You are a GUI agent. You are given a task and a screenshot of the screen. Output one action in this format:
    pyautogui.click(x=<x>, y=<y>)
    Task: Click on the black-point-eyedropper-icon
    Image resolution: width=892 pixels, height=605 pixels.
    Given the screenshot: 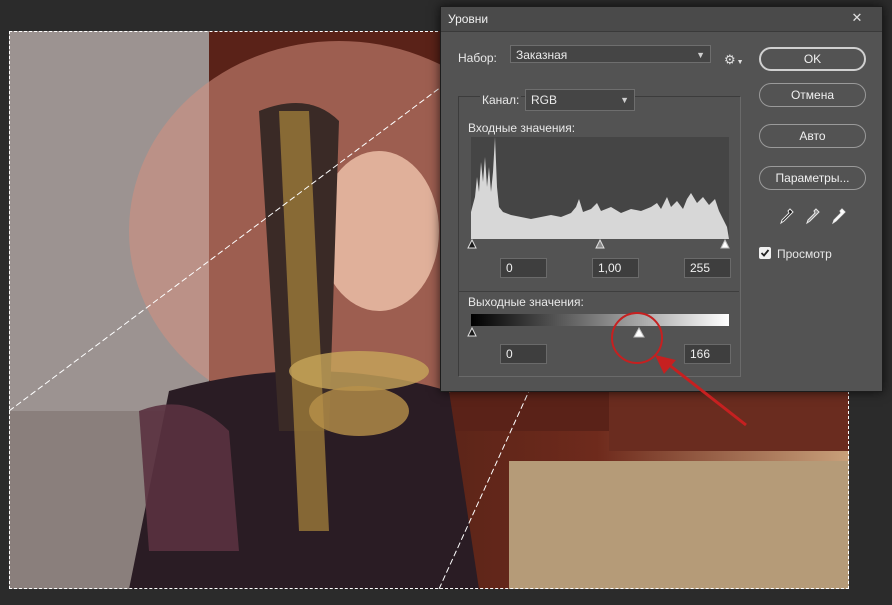 What is the action you would take?
    pyautogui.click(x=787, y=216)
    